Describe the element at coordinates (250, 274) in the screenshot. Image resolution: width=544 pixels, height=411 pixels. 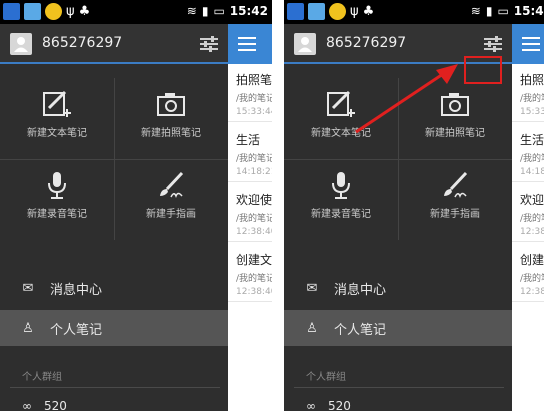
I see `list-item: 创建文 /我的笔记 12:38:40` at that location.